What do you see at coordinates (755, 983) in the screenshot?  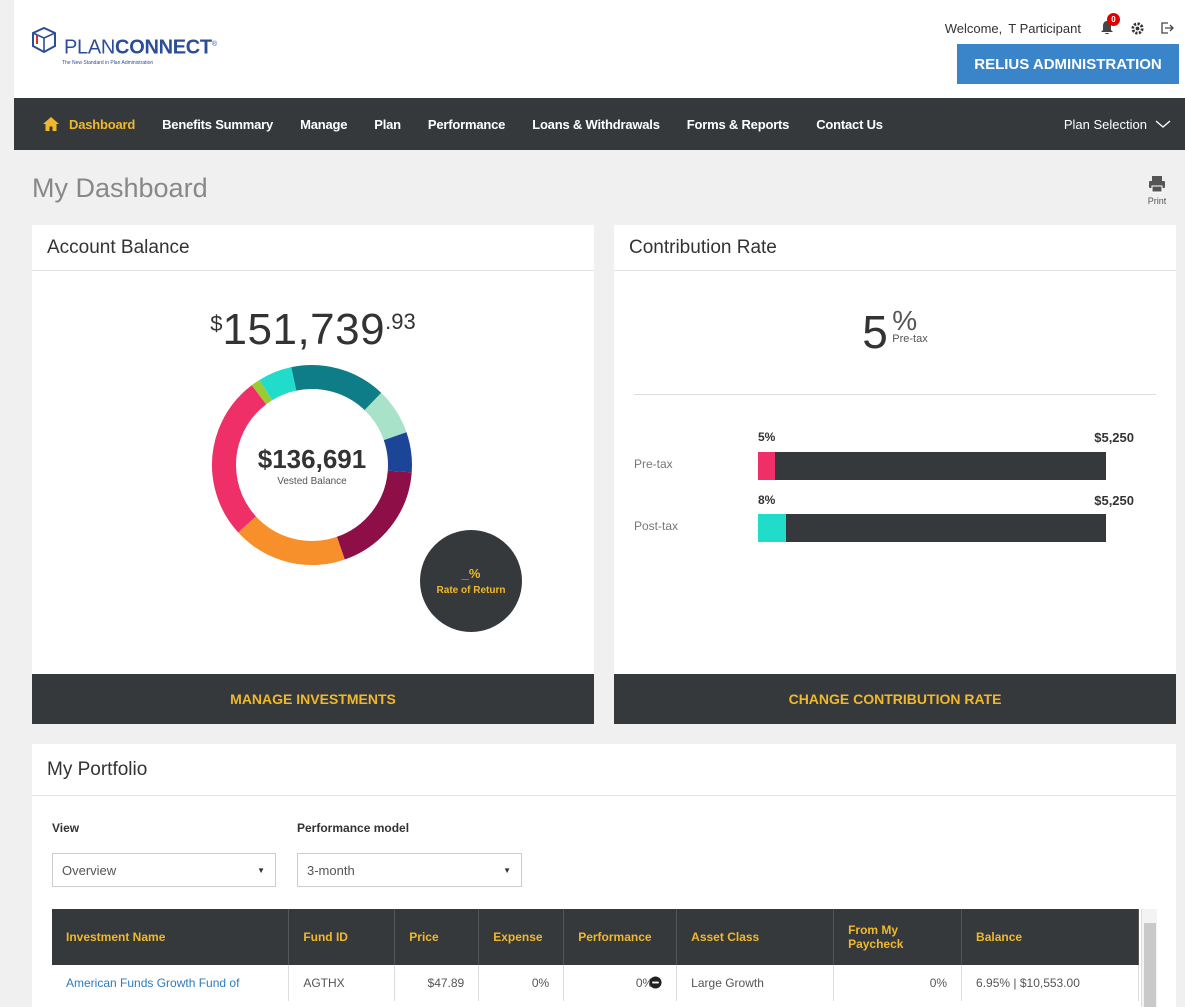 I see `asset-class-cell: Large Growth` at bounding box center [755, 983].